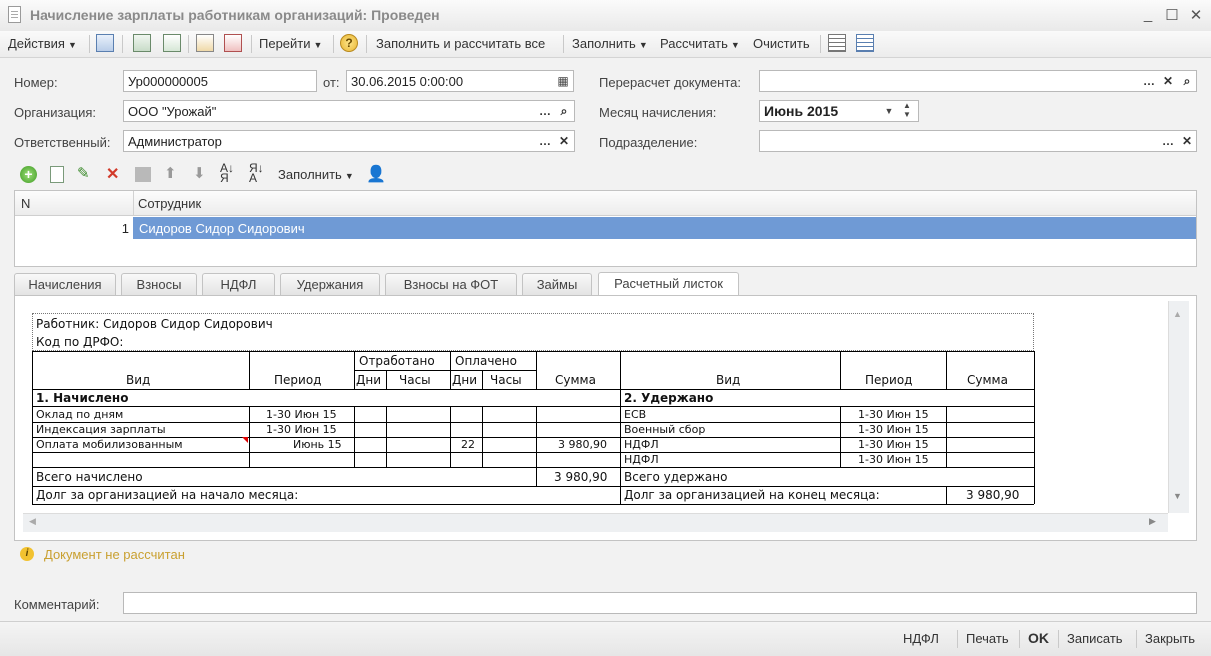  Describe the element at coordinates (25, 203) in the screenshot. I see `column-n: N` at that location.